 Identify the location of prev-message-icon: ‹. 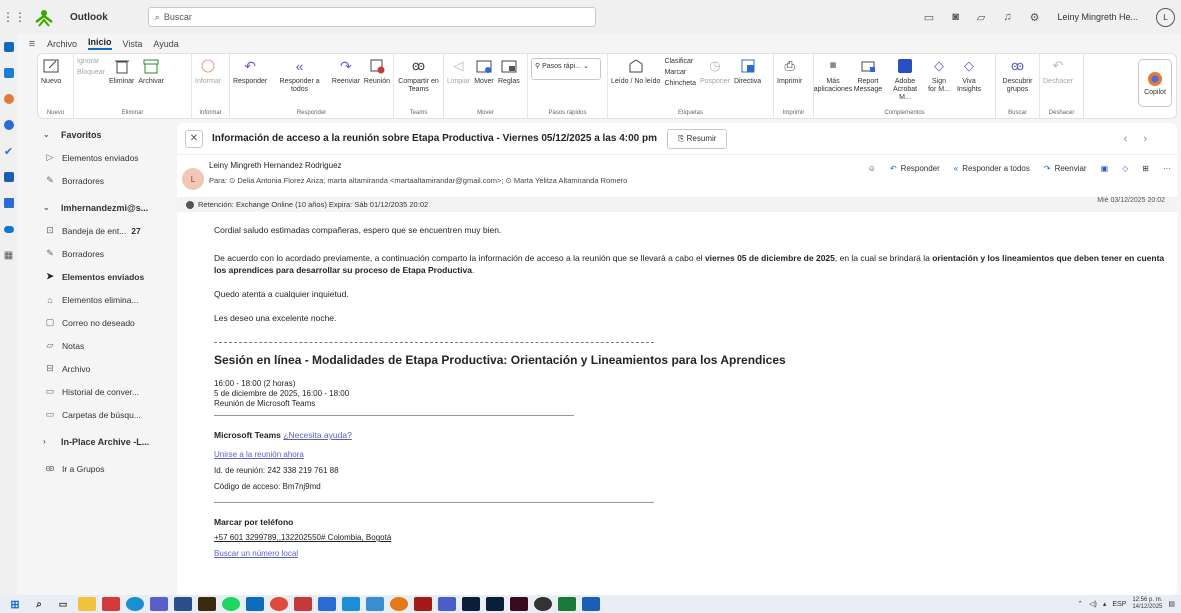
(1134, 139).